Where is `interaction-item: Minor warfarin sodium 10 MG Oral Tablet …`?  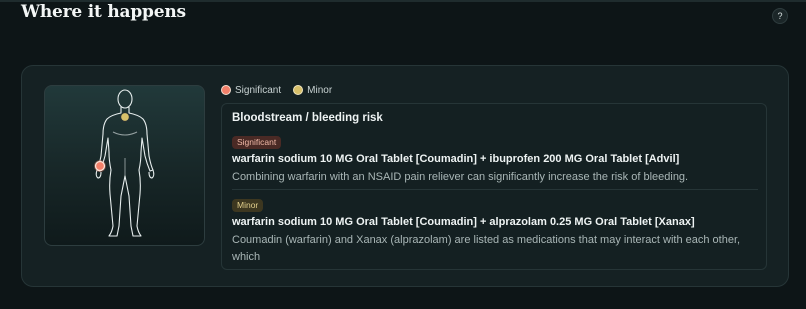
interaction-item: Minor warfarin sodium 10 MG Oral Tablet … is located at coordinates (495, 230).